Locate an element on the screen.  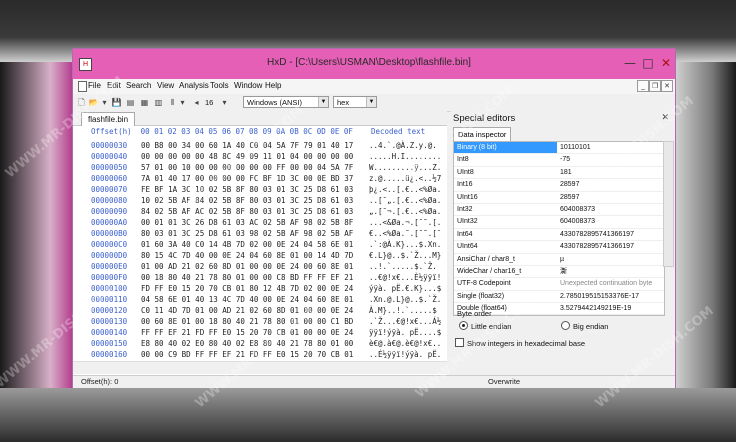
inspector-row: AnsiChar / char8_t µ is located at coordinates (559, 260).